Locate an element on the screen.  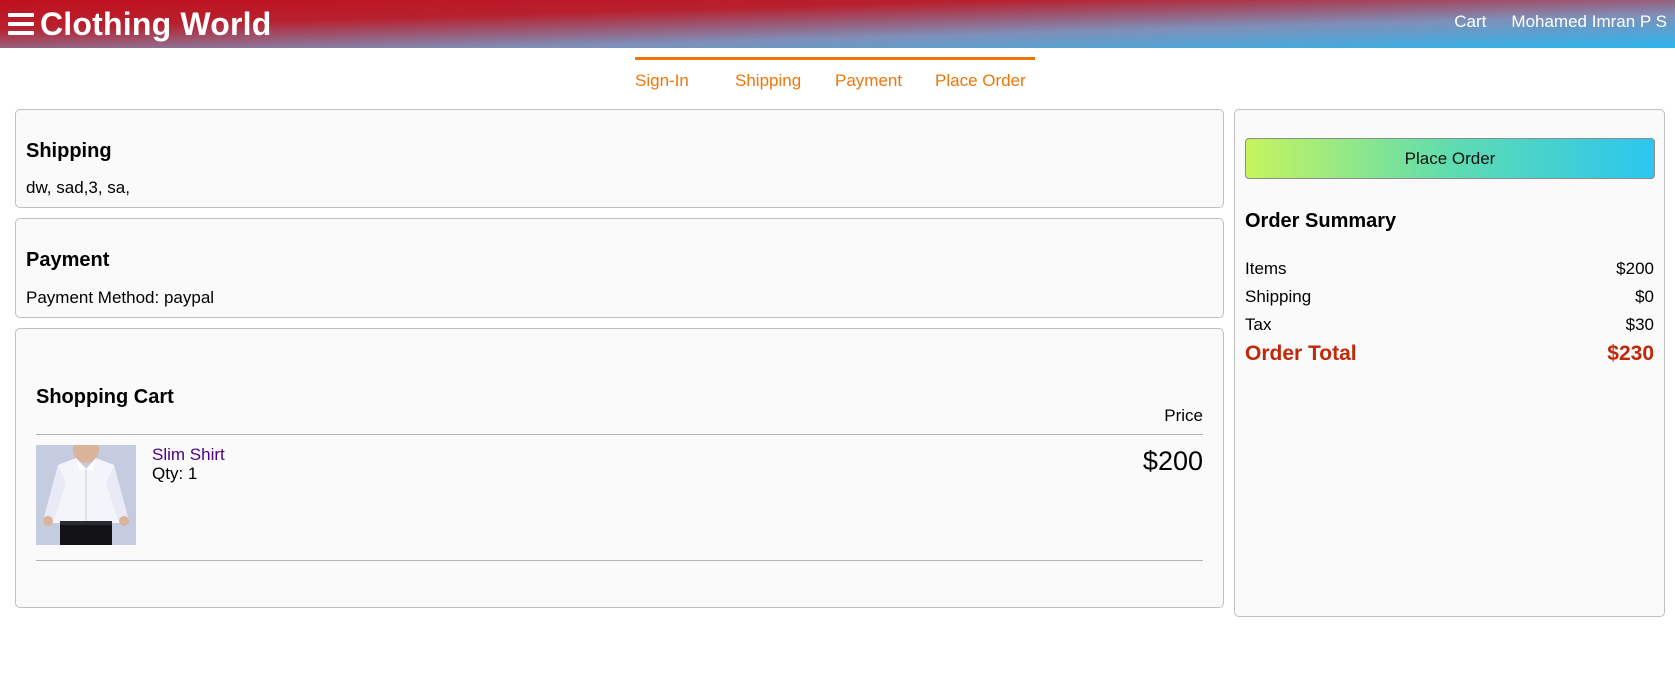
shipping-heading: Shipping is located at coordinates (69, 151).